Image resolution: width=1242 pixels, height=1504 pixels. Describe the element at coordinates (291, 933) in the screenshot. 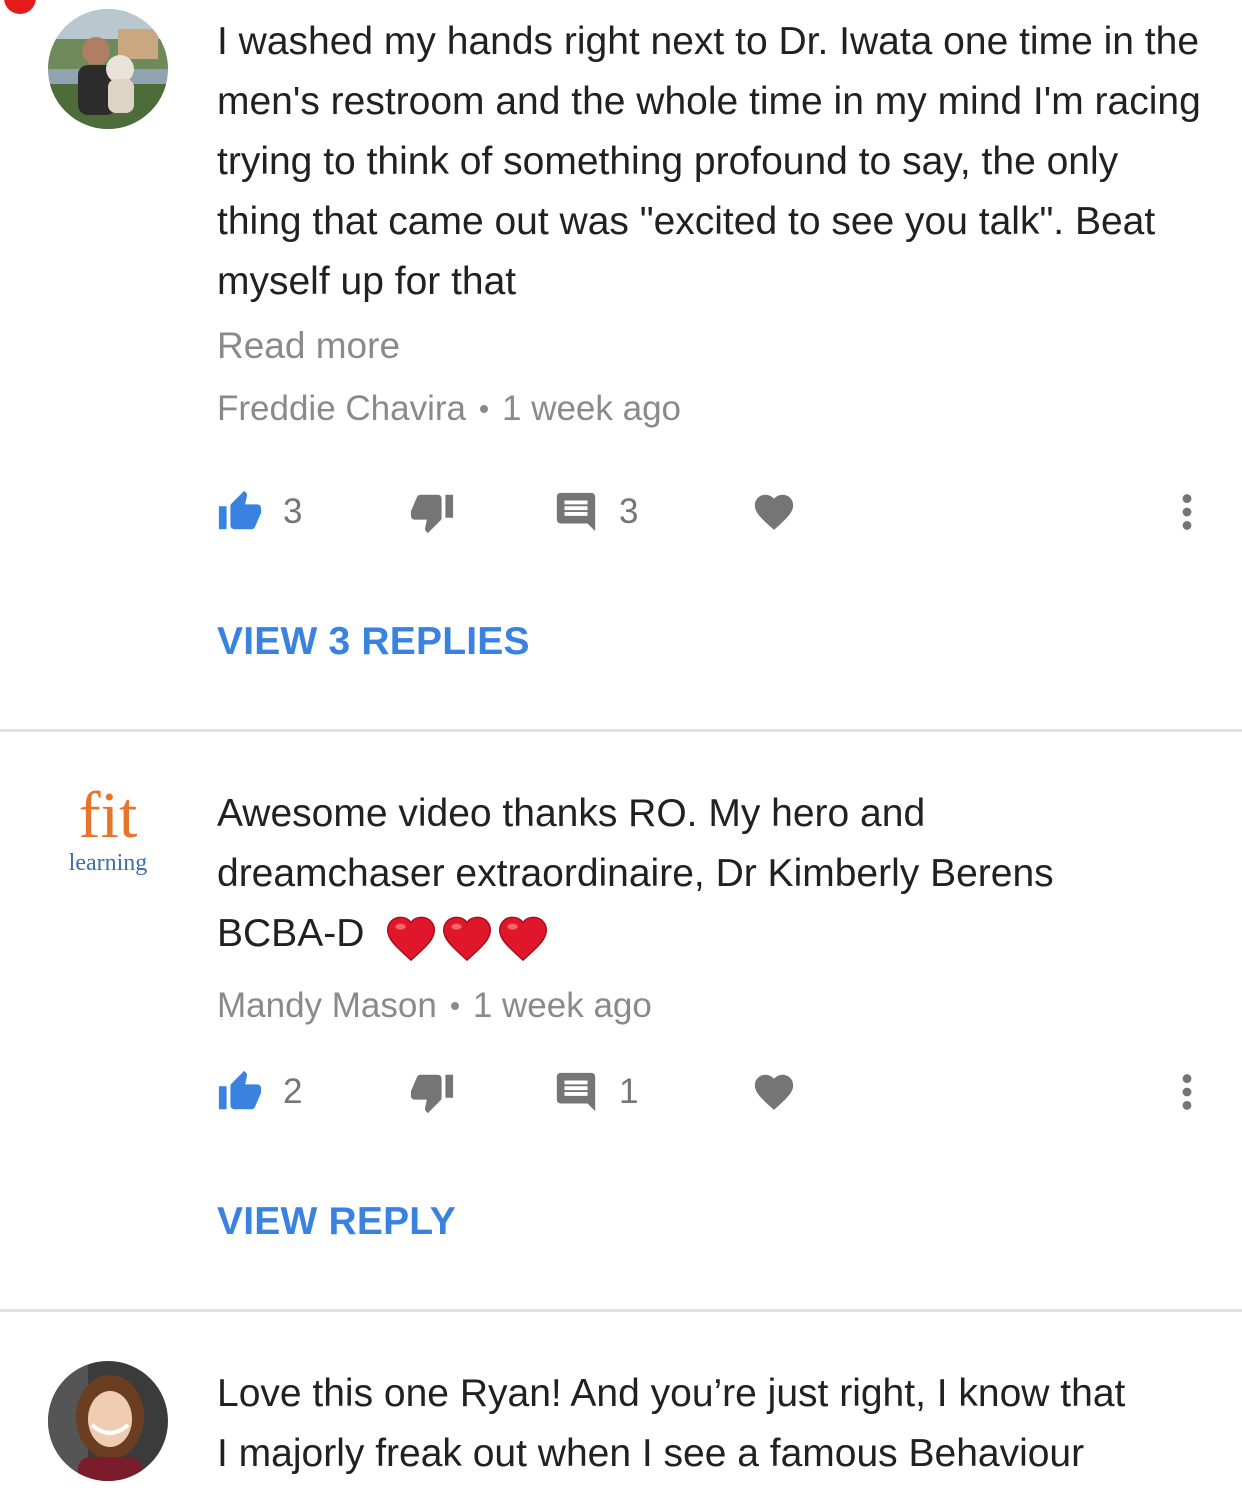

I see `comment-text-line: BCBA-D` at that location.